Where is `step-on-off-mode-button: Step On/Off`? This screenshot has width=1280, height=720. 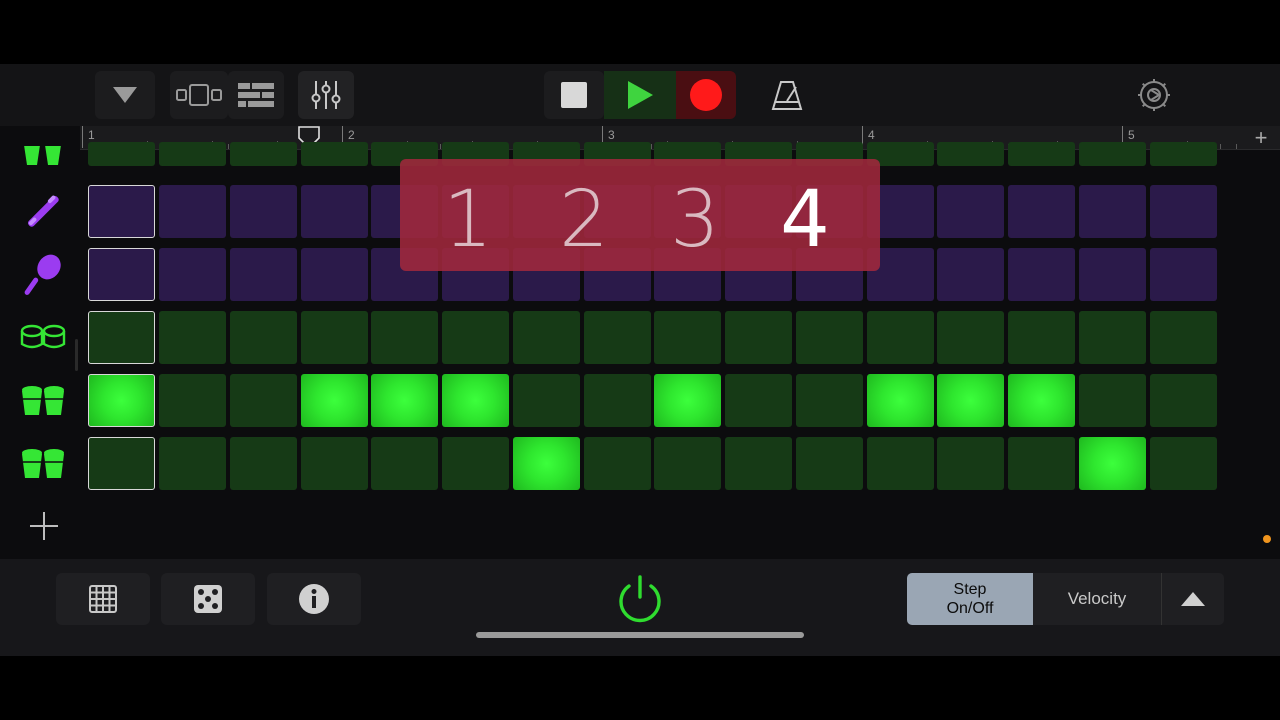
step-on-off-mode-button: Step On/Off is located at coordinates (970, 599).